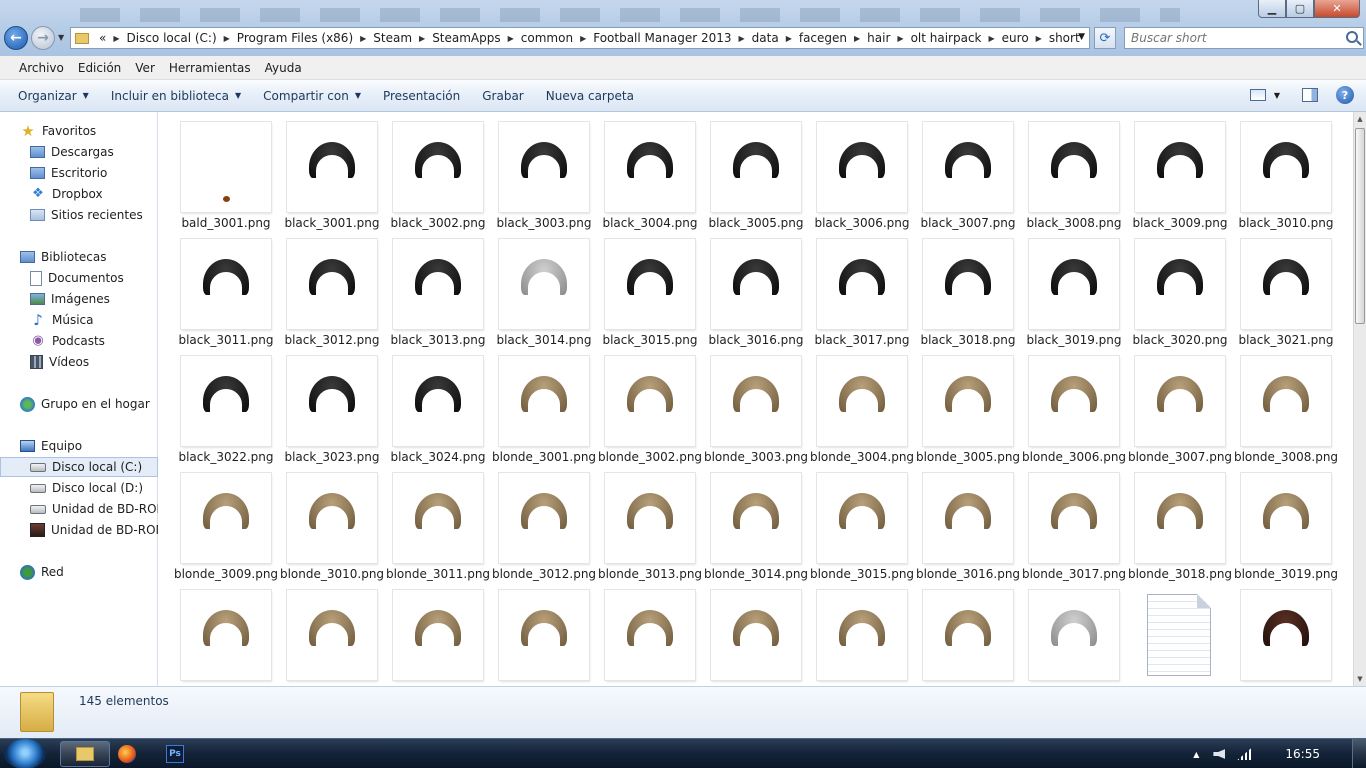  I want to click on file-item: black_3004.png, so click(654, 178).